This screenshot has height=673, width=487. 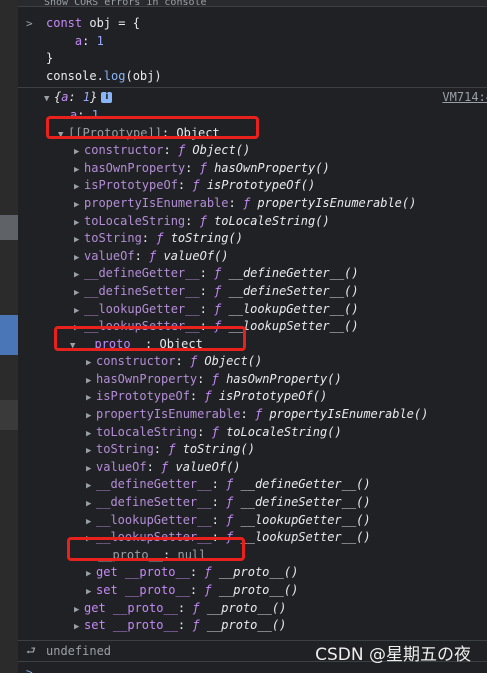 What do you see at coordinates (107, 98) in the screenshot?
I see `info-icon: i` at bounding box center [107, 98].